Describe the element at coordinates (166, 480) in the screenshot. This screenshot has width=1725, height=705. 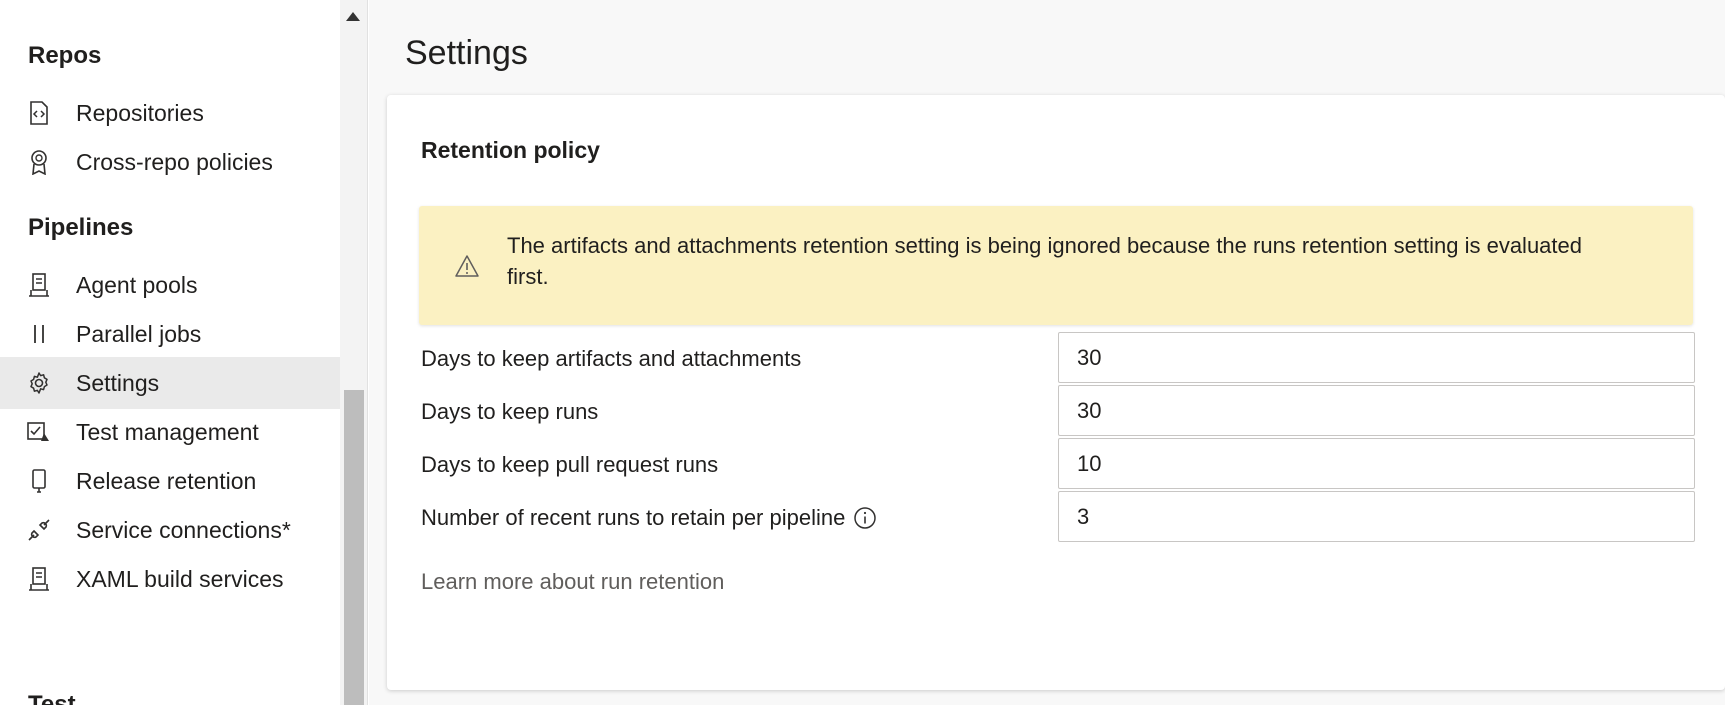
I see `sidebar-item-label: Release retention` at that location.